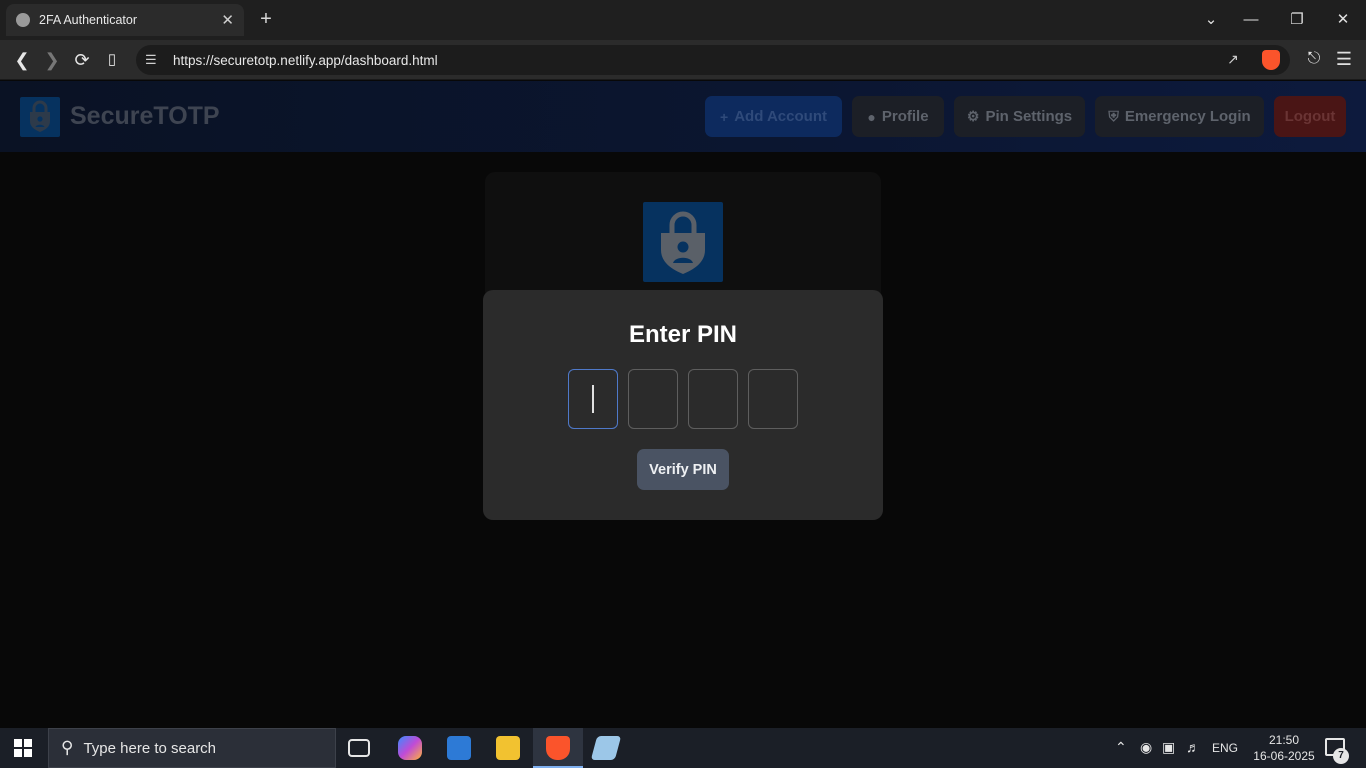 This screenshot has height=768, width=1366. What do you see at coordinates (1251, 20) in the screenshot?
I see `minimize-button: —` at bounding box center [1251, 20].